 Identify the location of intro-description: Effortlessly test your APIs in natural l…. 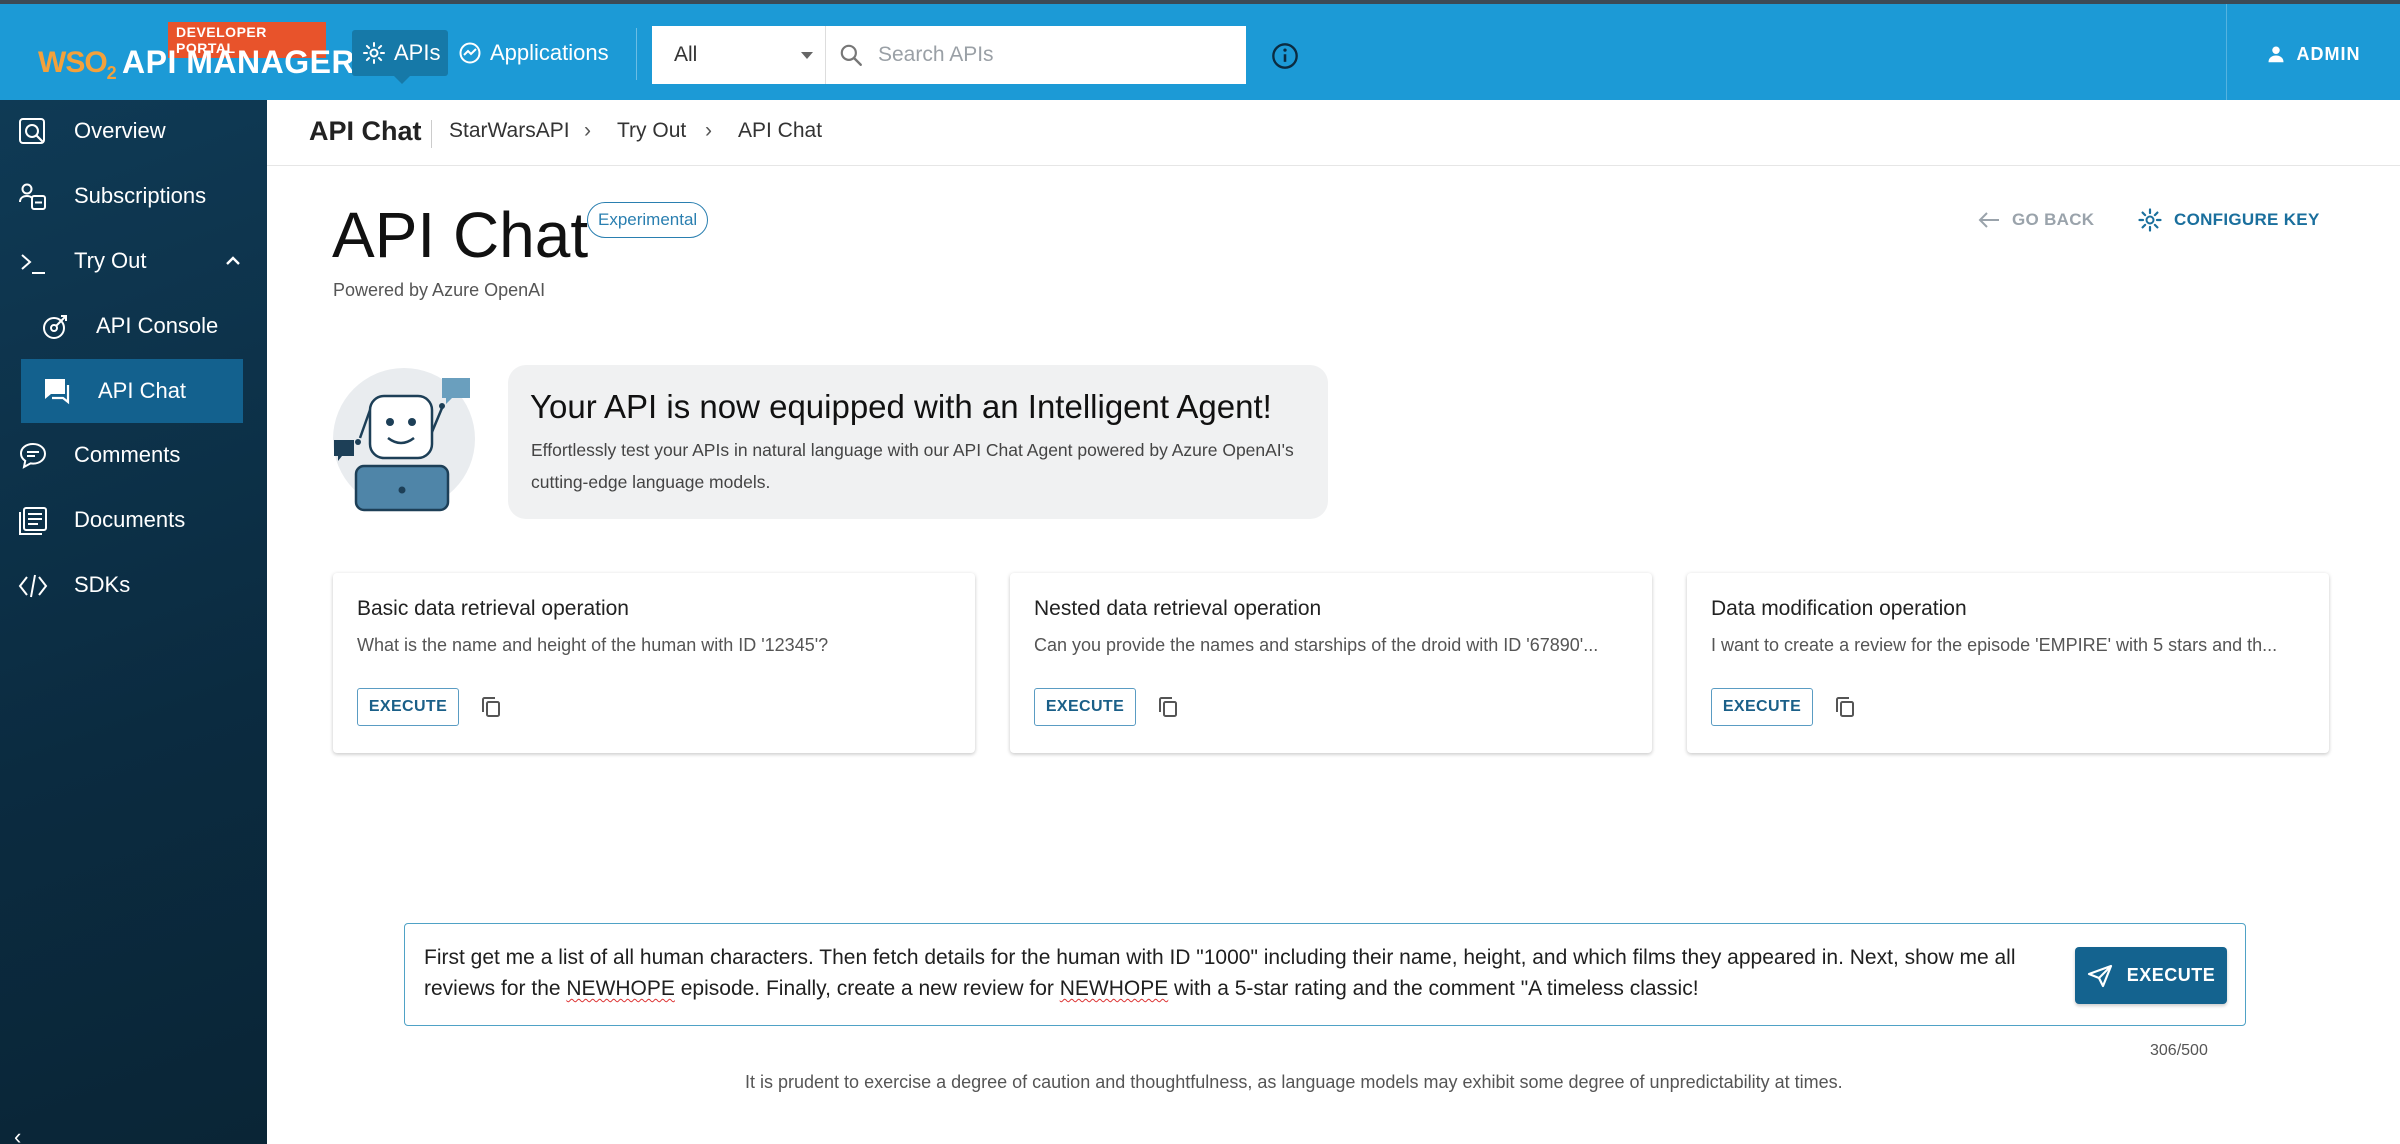
(912, 466).